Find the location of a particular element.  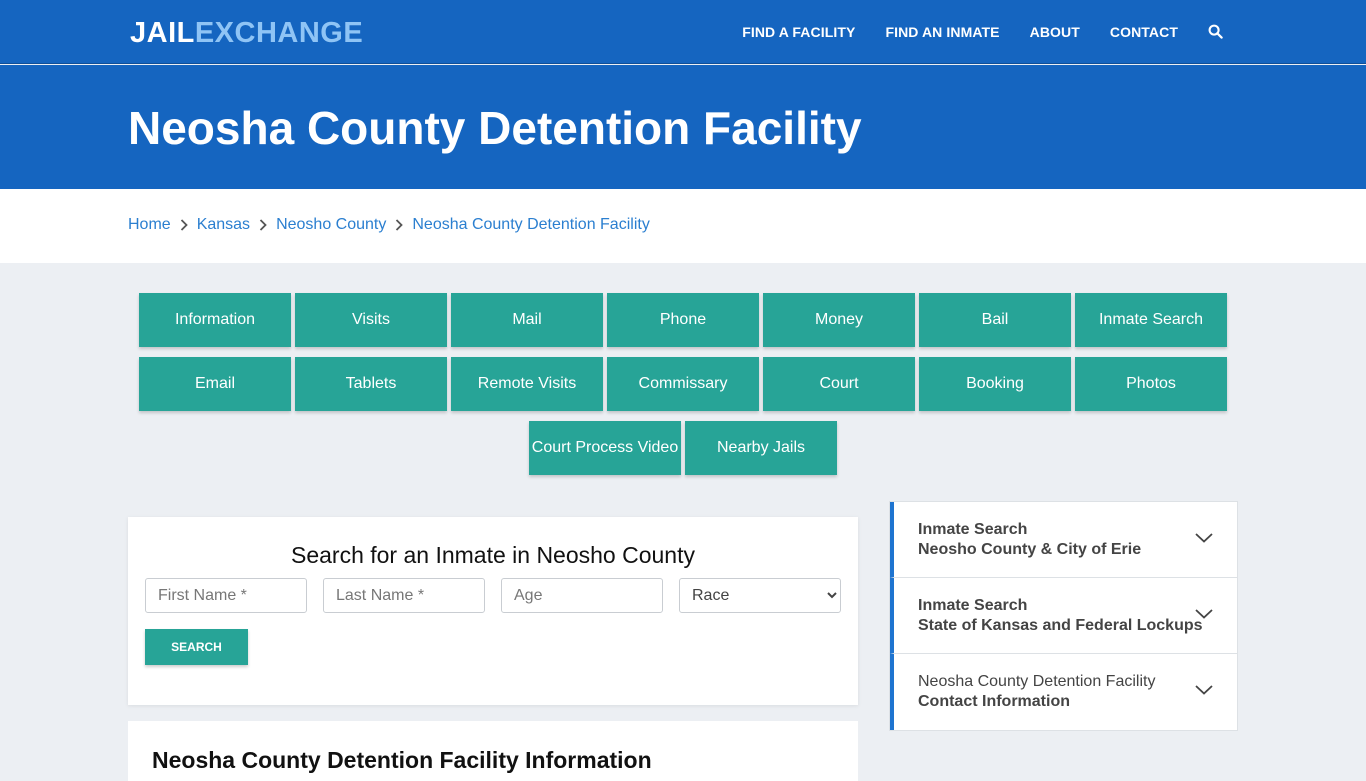

first-name-input is located at coordinates (226, 595).